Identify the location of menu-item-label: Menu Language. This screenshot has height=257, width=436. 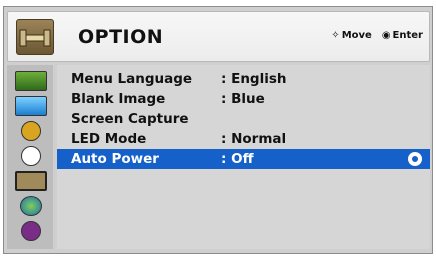
(132, 79).